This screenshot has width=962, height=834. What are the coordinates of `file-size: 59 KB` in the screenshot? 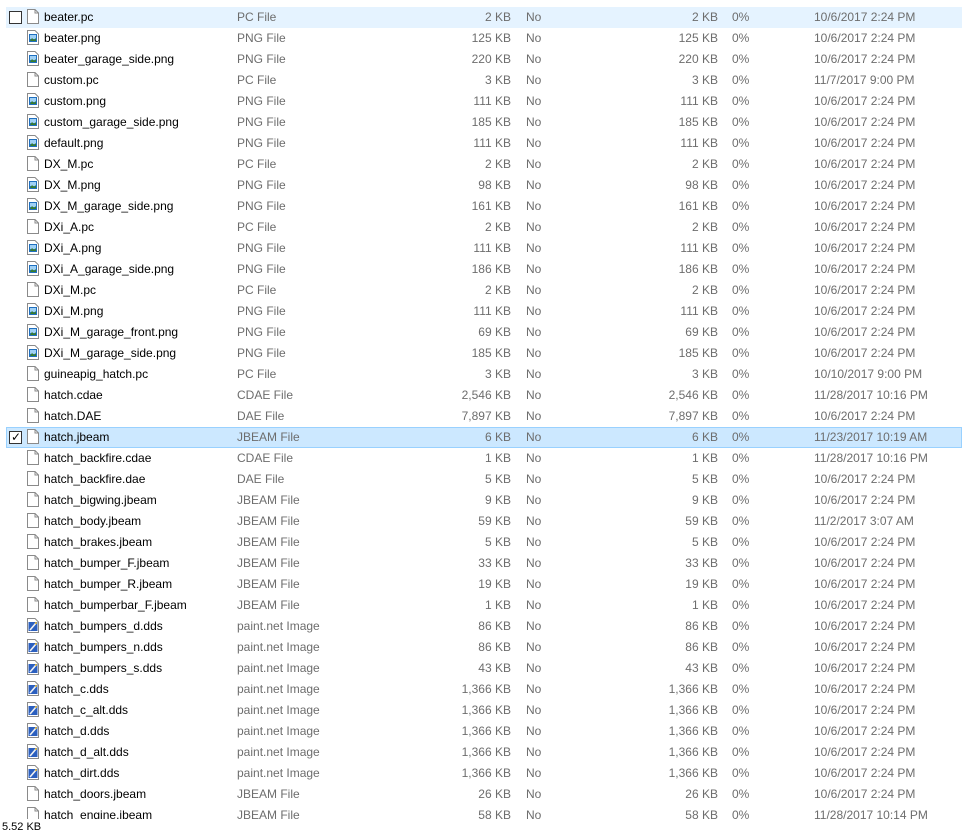 It's located at (494, 521).